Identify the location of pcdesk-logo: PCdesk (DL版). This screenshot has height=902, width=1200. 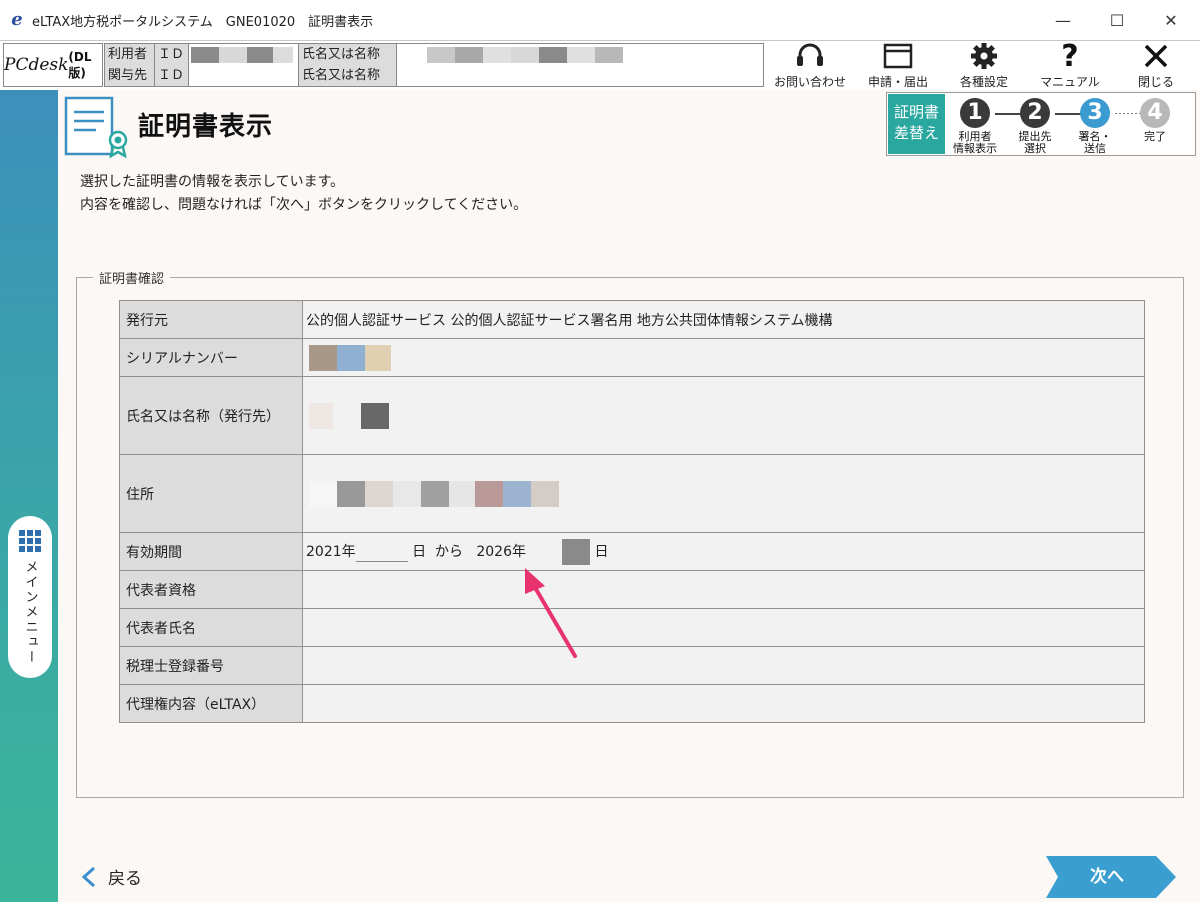
(53, 65).